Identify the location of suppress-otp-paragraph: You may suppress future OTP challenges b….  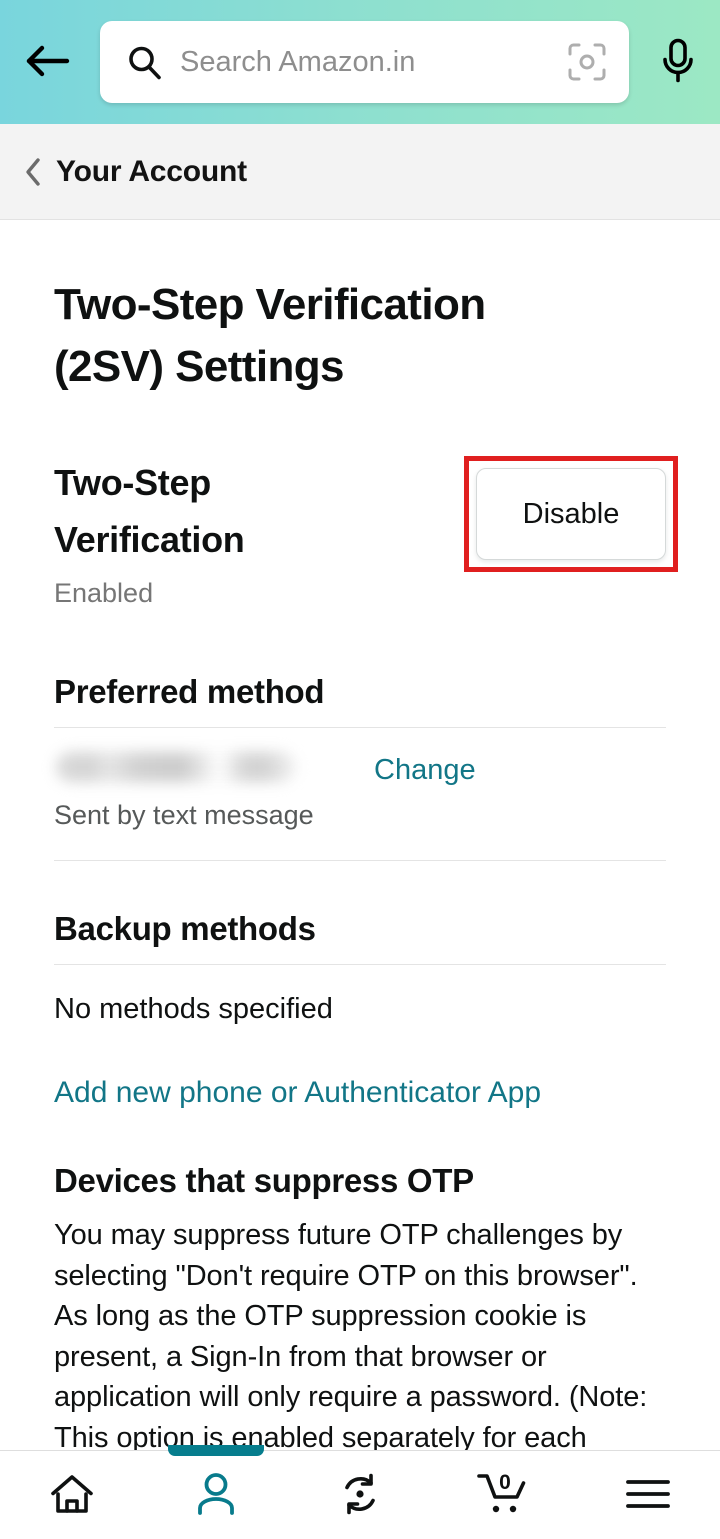
(351, 1334).